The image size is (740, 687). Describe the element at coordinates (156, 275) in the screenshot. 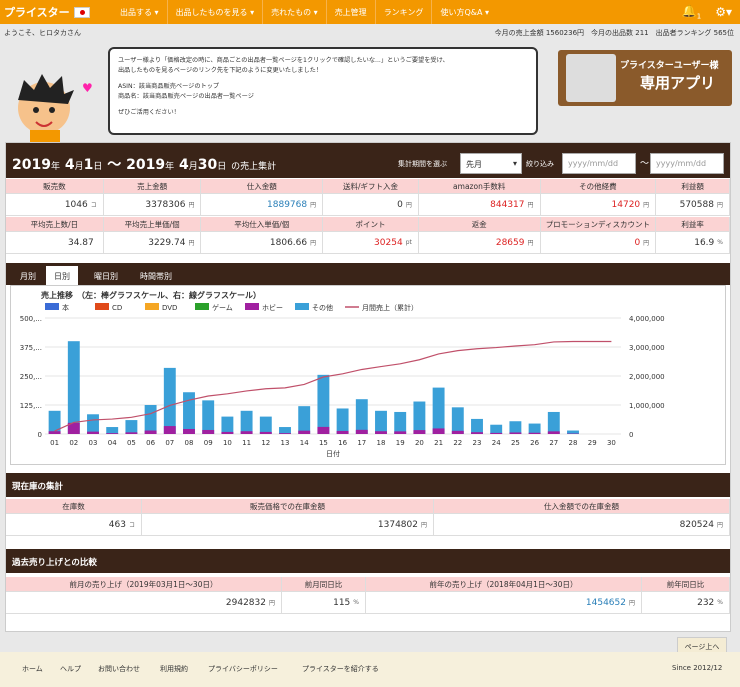

I see `tab-hourly: 時間帯別` at that location.